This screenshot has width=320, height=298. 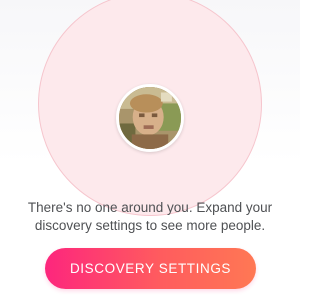 What do you see at coordinates (150, 268) in the screenshot?
I see `discovery-settings-button: DISCOVERY SETTINGS` at bounding box center [150, 268].